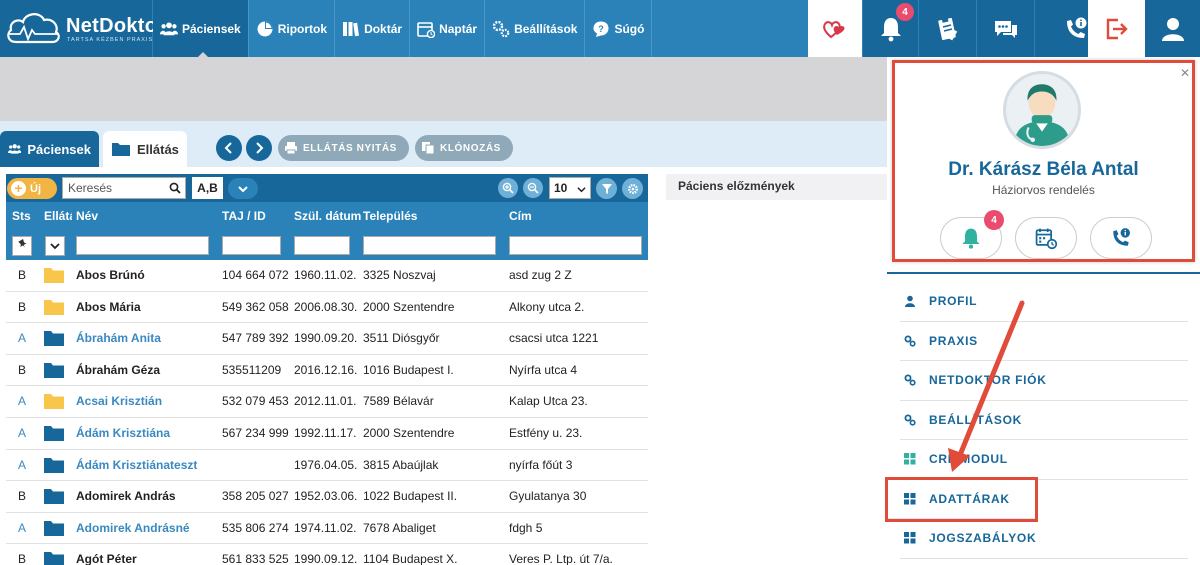 The image size is (1200, 565). Describe the element at coordinates (1005, 28) in the screenshot. I see `messages-button` at that location.